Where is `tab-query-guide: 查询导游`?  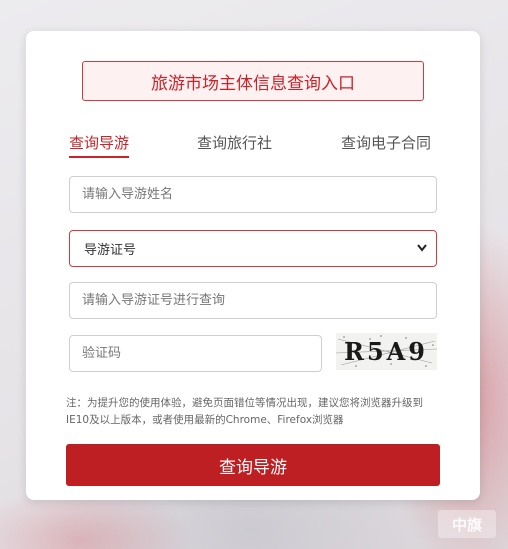
tab-query-guide: 查询导游 is located at coordinates (99, 145).